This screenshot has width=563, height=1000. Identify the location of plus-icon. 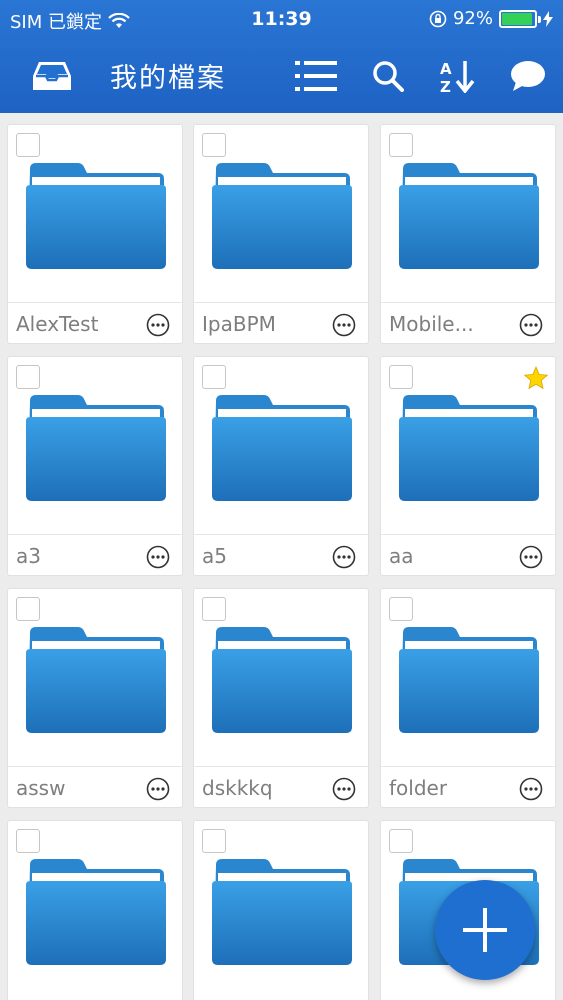
(485, 930).